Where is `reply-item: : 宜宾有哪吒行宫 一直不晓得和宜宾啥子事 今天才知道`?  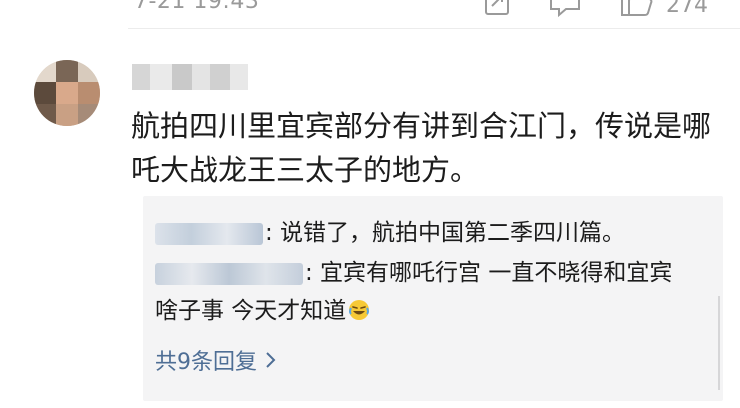 reply-item: : 宜宾有哪吒行宫 一直不晓得和宜宾啥子事 今天才知道 is located at coordinates (415, 293).